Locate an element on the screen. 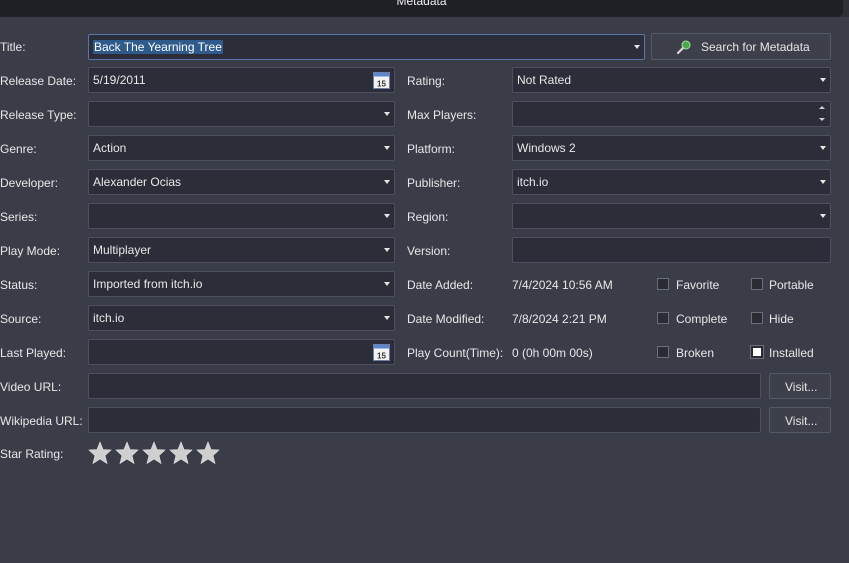 The image size is (849, 563). spin-up-icon is located at coordinates (822, 107).